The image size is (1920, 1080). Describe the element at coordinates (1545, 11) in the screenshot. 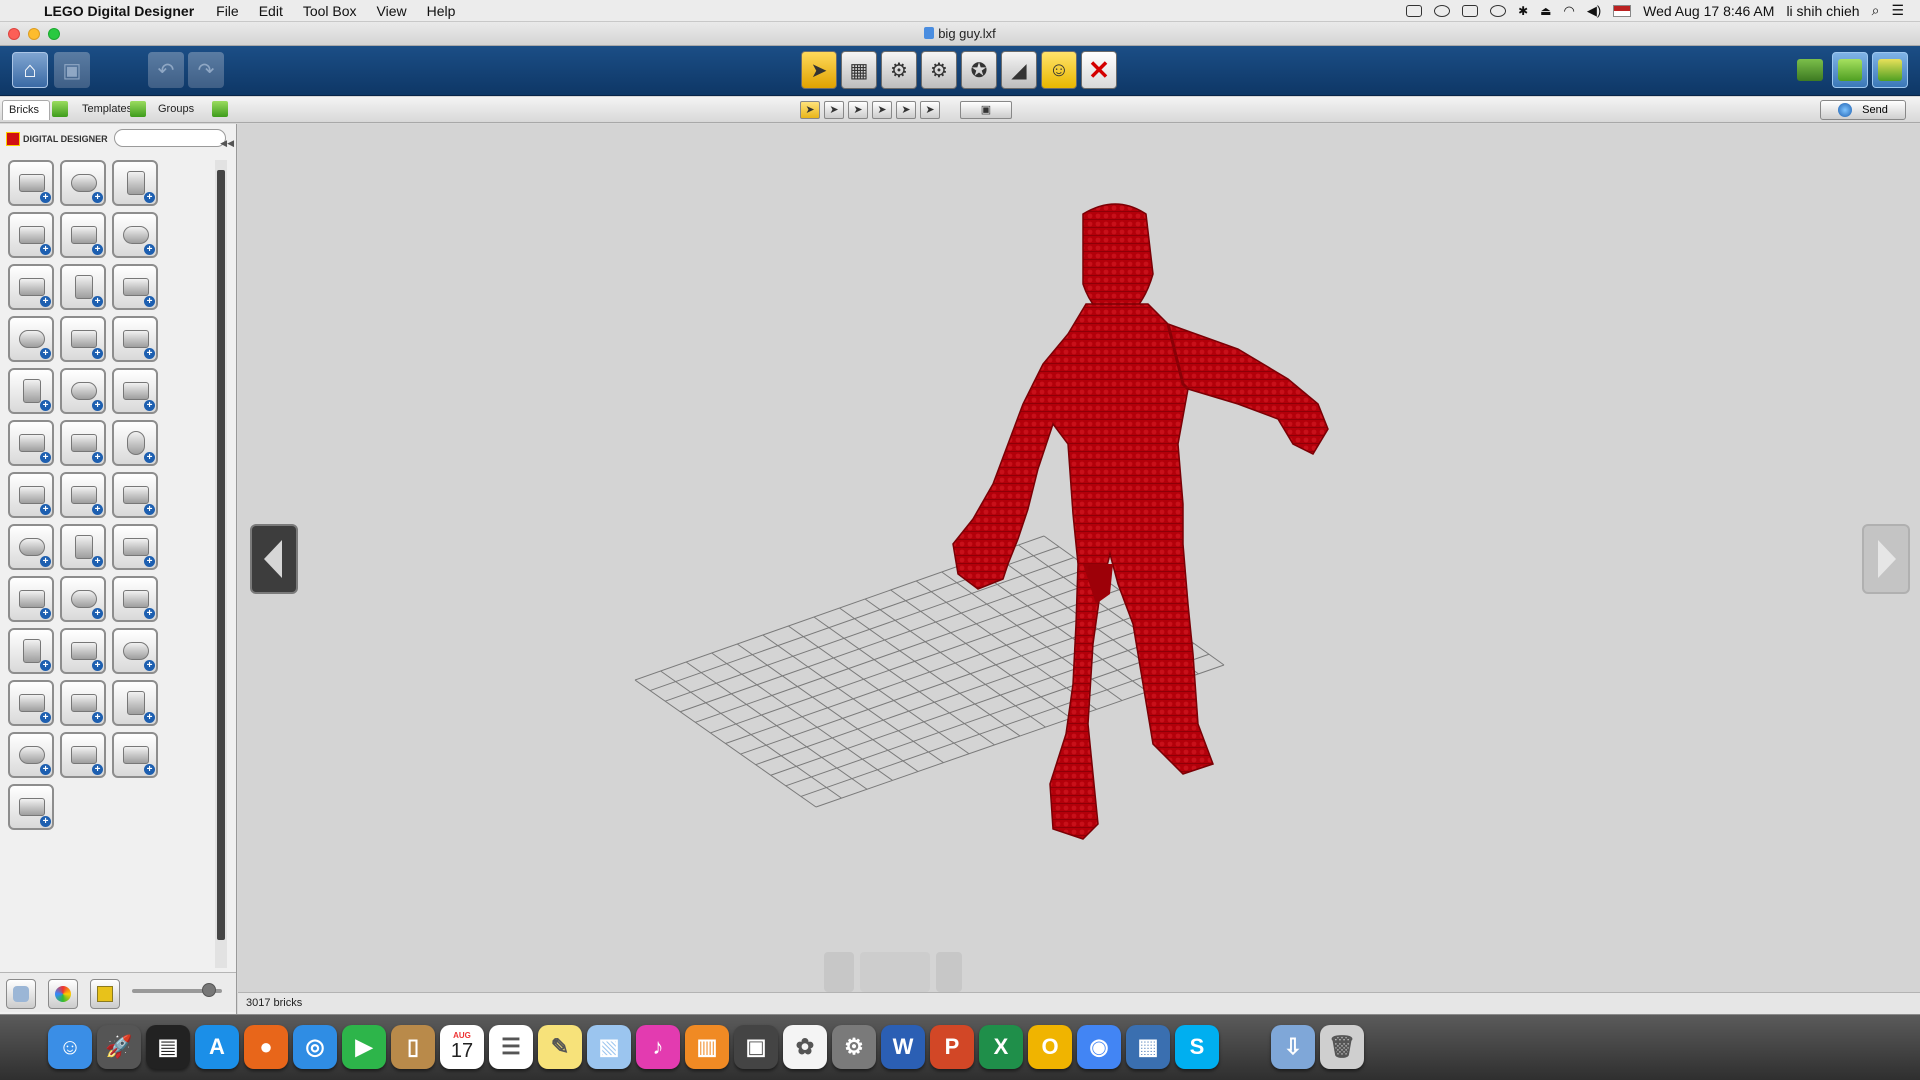

I see `eject-icon: ⏏` at that location.